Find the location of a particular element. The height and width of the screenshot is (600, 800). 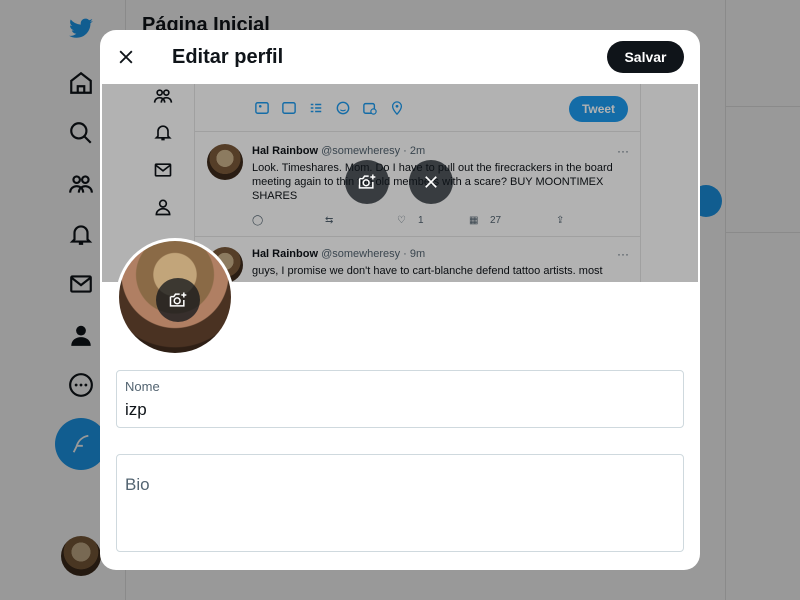

profile-avatar is located at coordinates (175, 297).